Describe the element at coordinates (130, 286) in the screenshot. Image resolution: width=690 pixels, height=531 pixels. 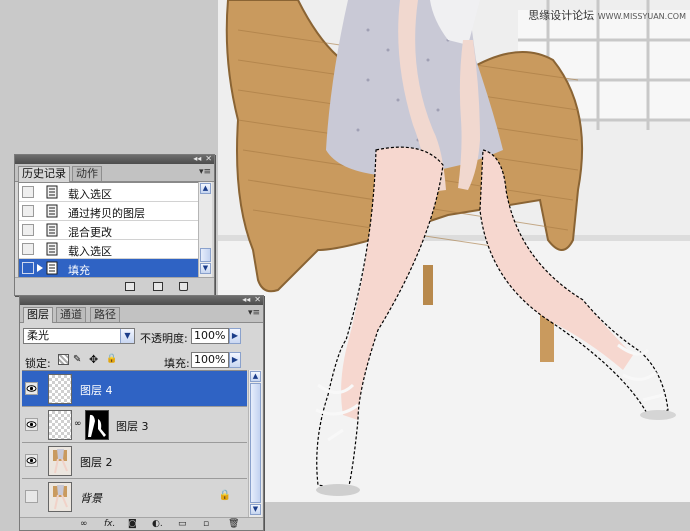
I see `new-document-icon` at that location.